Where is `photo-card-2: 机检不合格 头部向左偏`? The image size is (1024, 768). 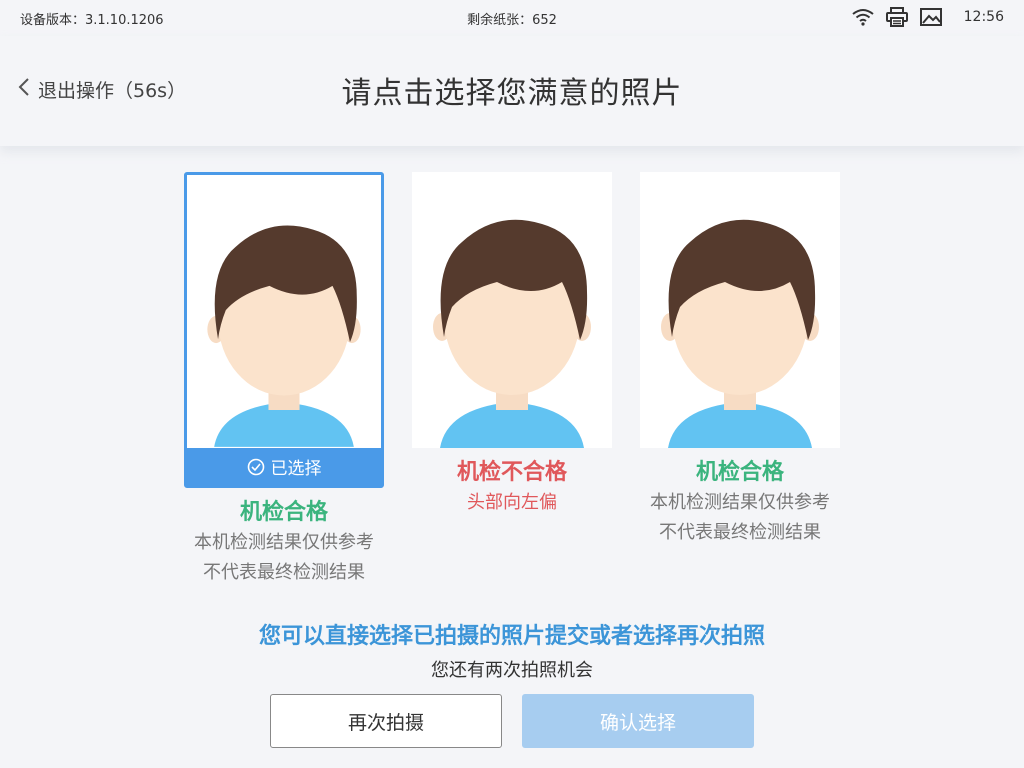
photo-card-2: 机检不合格 头部向左偏 is located at coordinates (512, 345).